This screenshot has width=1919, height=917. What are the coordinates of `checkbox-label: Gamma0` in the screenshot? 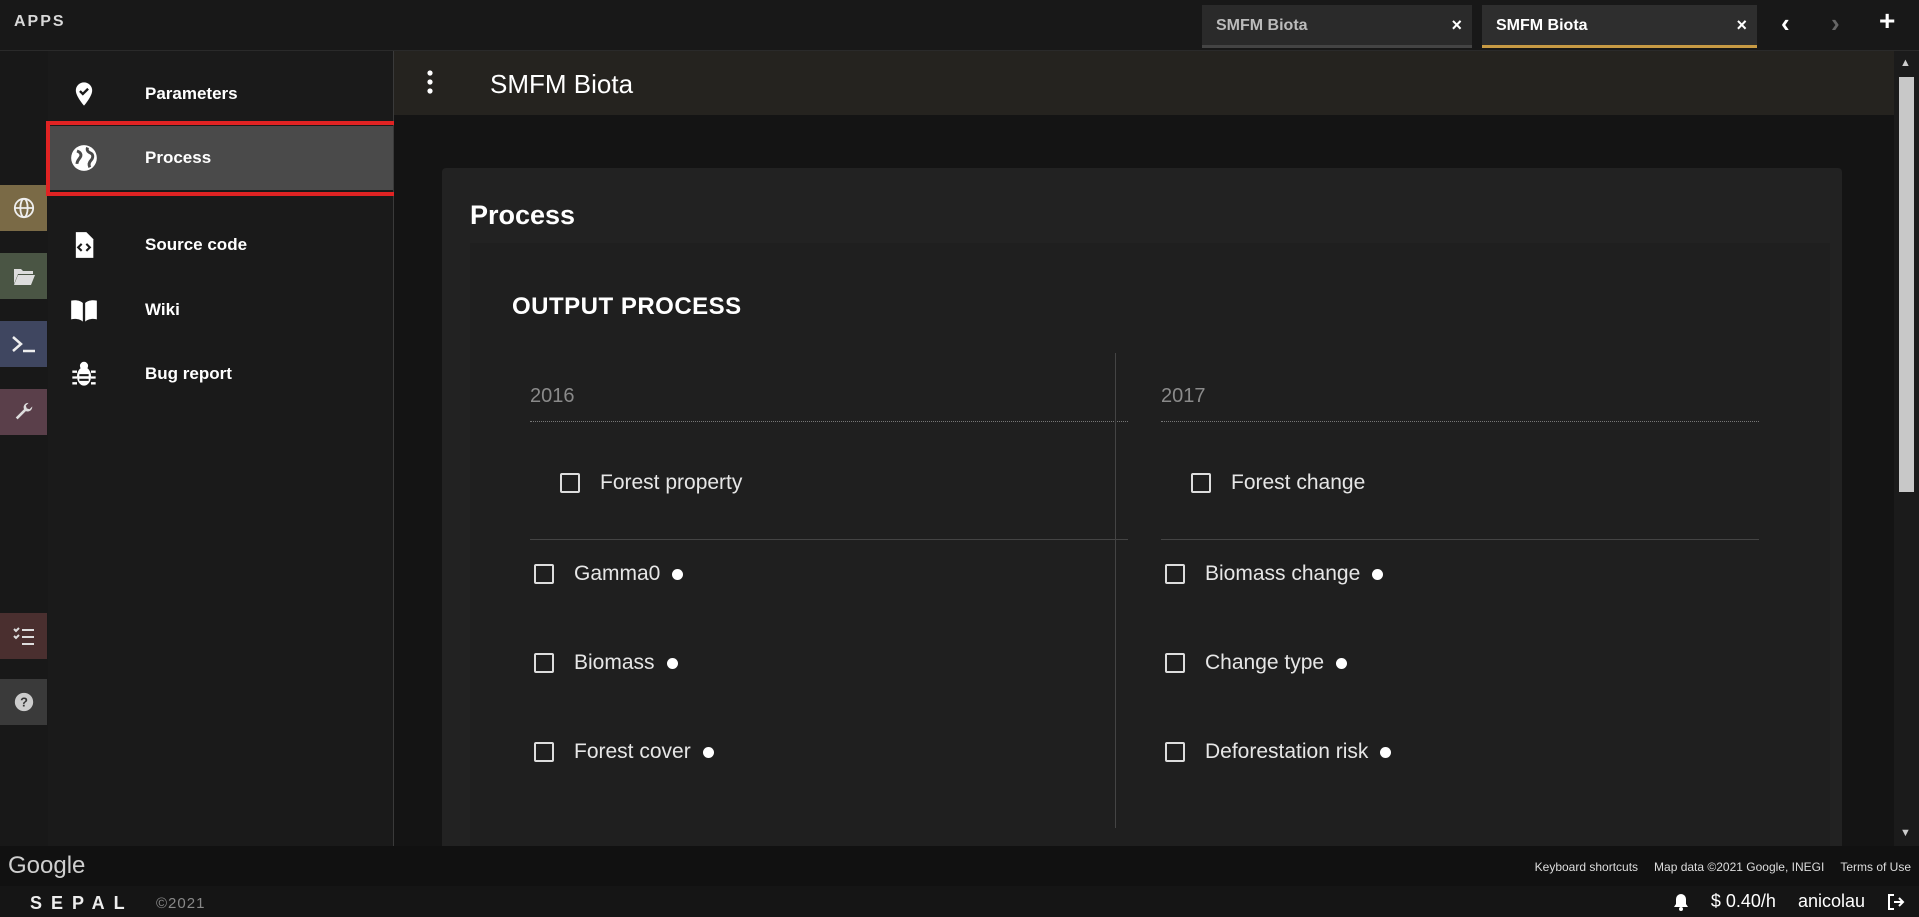 It's located at (617, 573).